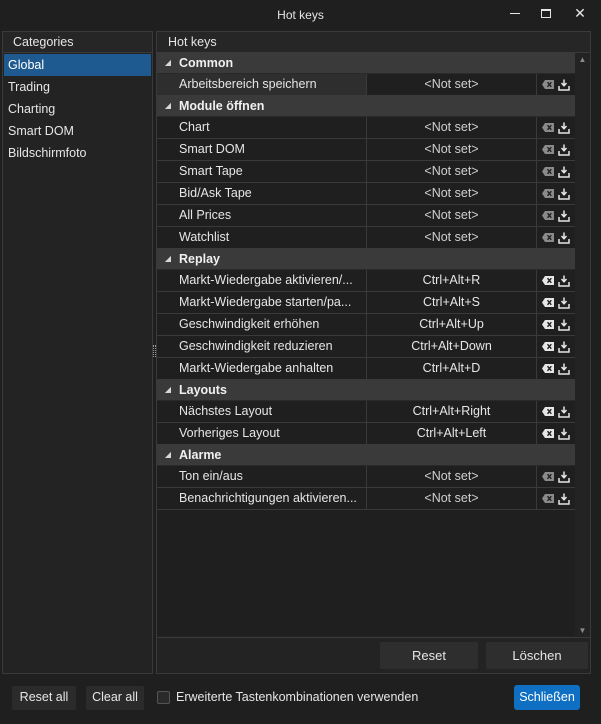 Image resolution: width=601 pixels, height=724 pixels. I want to click on hotkey-row: Smart DOM <Not set>, so click(366, 150).